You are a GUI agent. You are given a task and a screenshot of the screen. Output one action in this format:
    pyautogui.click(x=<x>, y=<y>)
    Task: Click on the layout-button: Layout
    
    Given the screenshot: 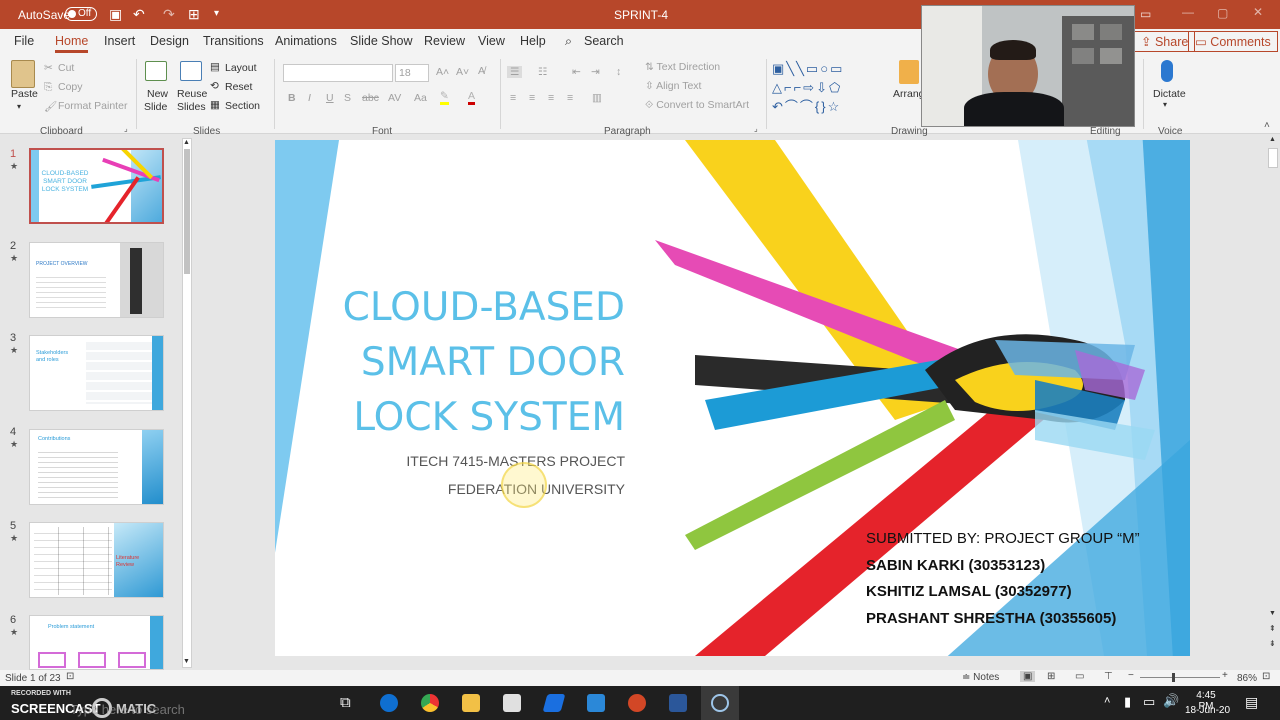 What is the action you would take?
    pyautogui.click(x=241, y=68)
    